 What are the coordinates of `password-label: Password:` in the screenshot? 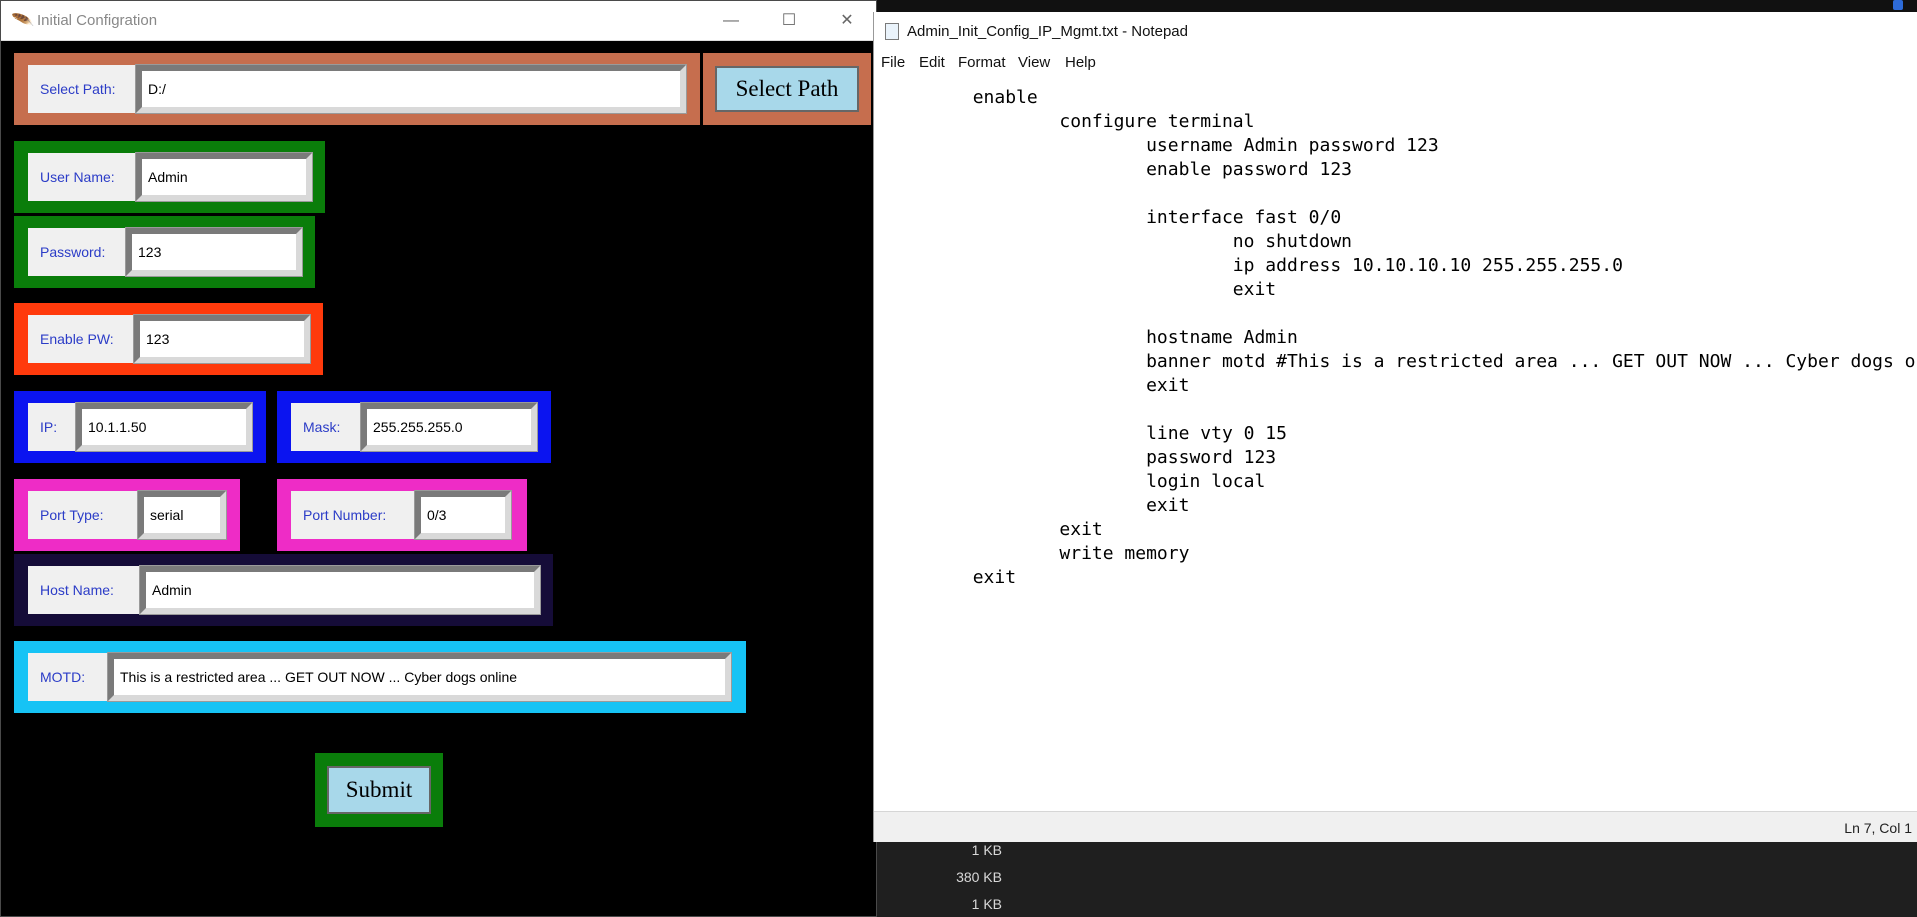 It's located at (77, 252).